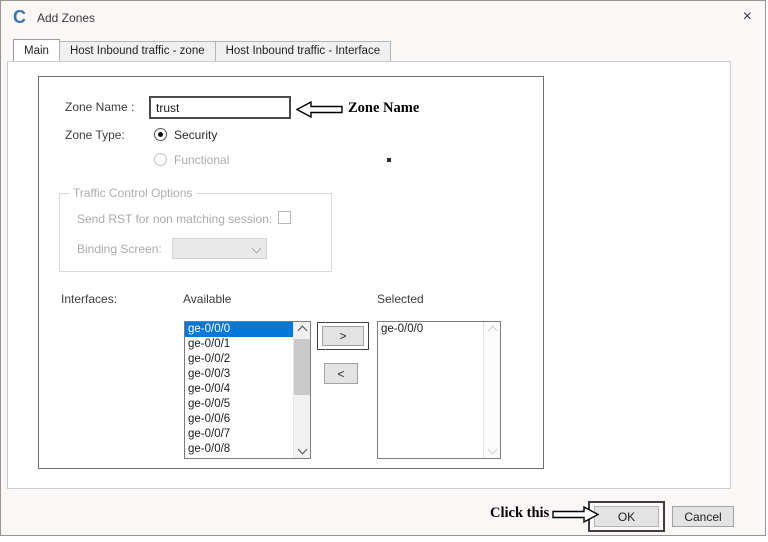 The height and width of the screenshot is (542, 768). What do you see at coordinates (575, 514) in the screenshot?
I see `click-this-arrow-icon` at bounding box center [575, 514].